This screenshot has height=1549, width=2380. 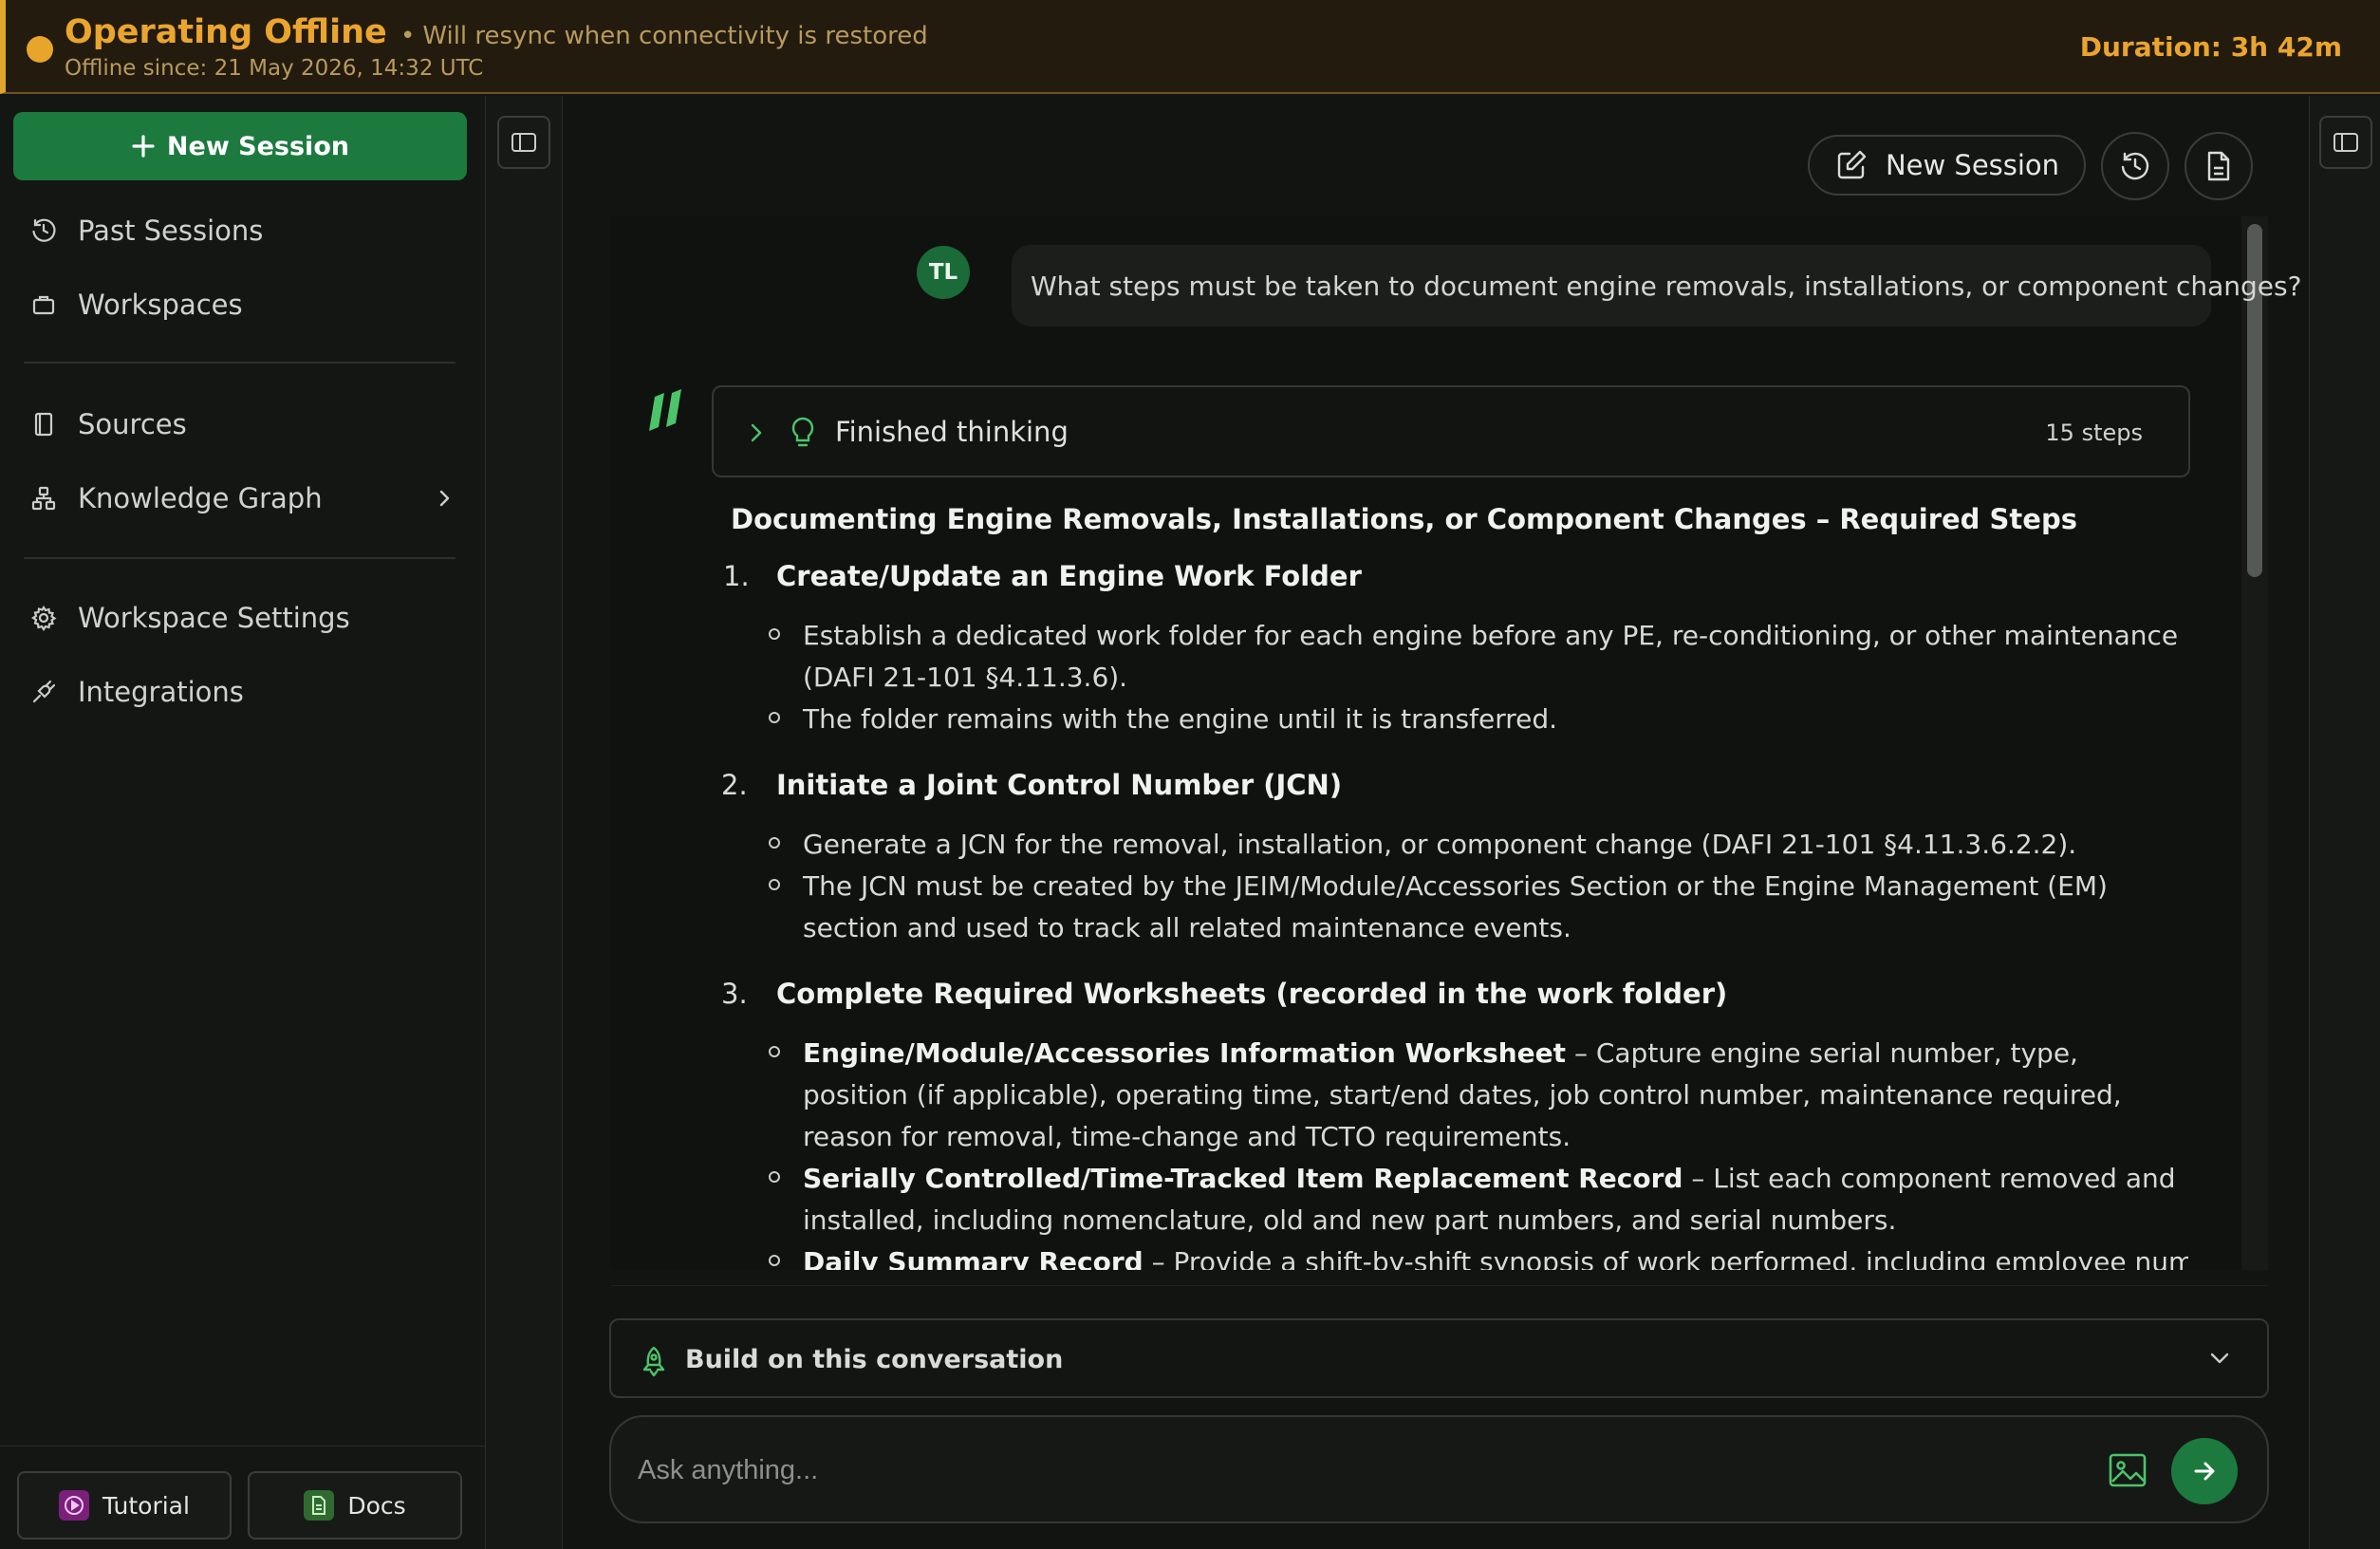 I want to click on build-on-conversation-label: Build on this conversation, so click(x=874, y=1360).